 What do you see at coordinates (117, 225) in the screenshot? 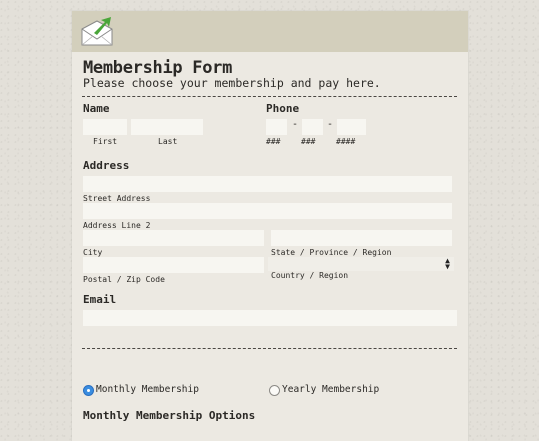
I see `address-line-2-sublabel: Address Line 2` at bounding box center [117, 225].